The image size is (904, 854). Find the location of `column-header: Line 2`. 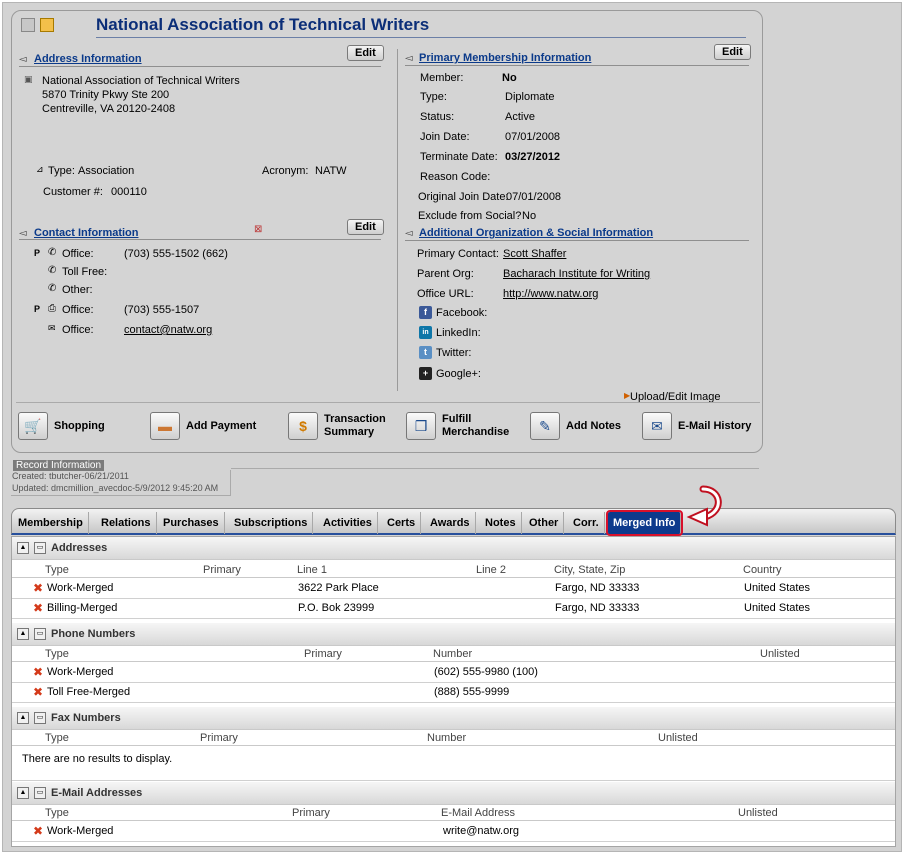

column-header: Line 2 is located at coordinates (491, 570).